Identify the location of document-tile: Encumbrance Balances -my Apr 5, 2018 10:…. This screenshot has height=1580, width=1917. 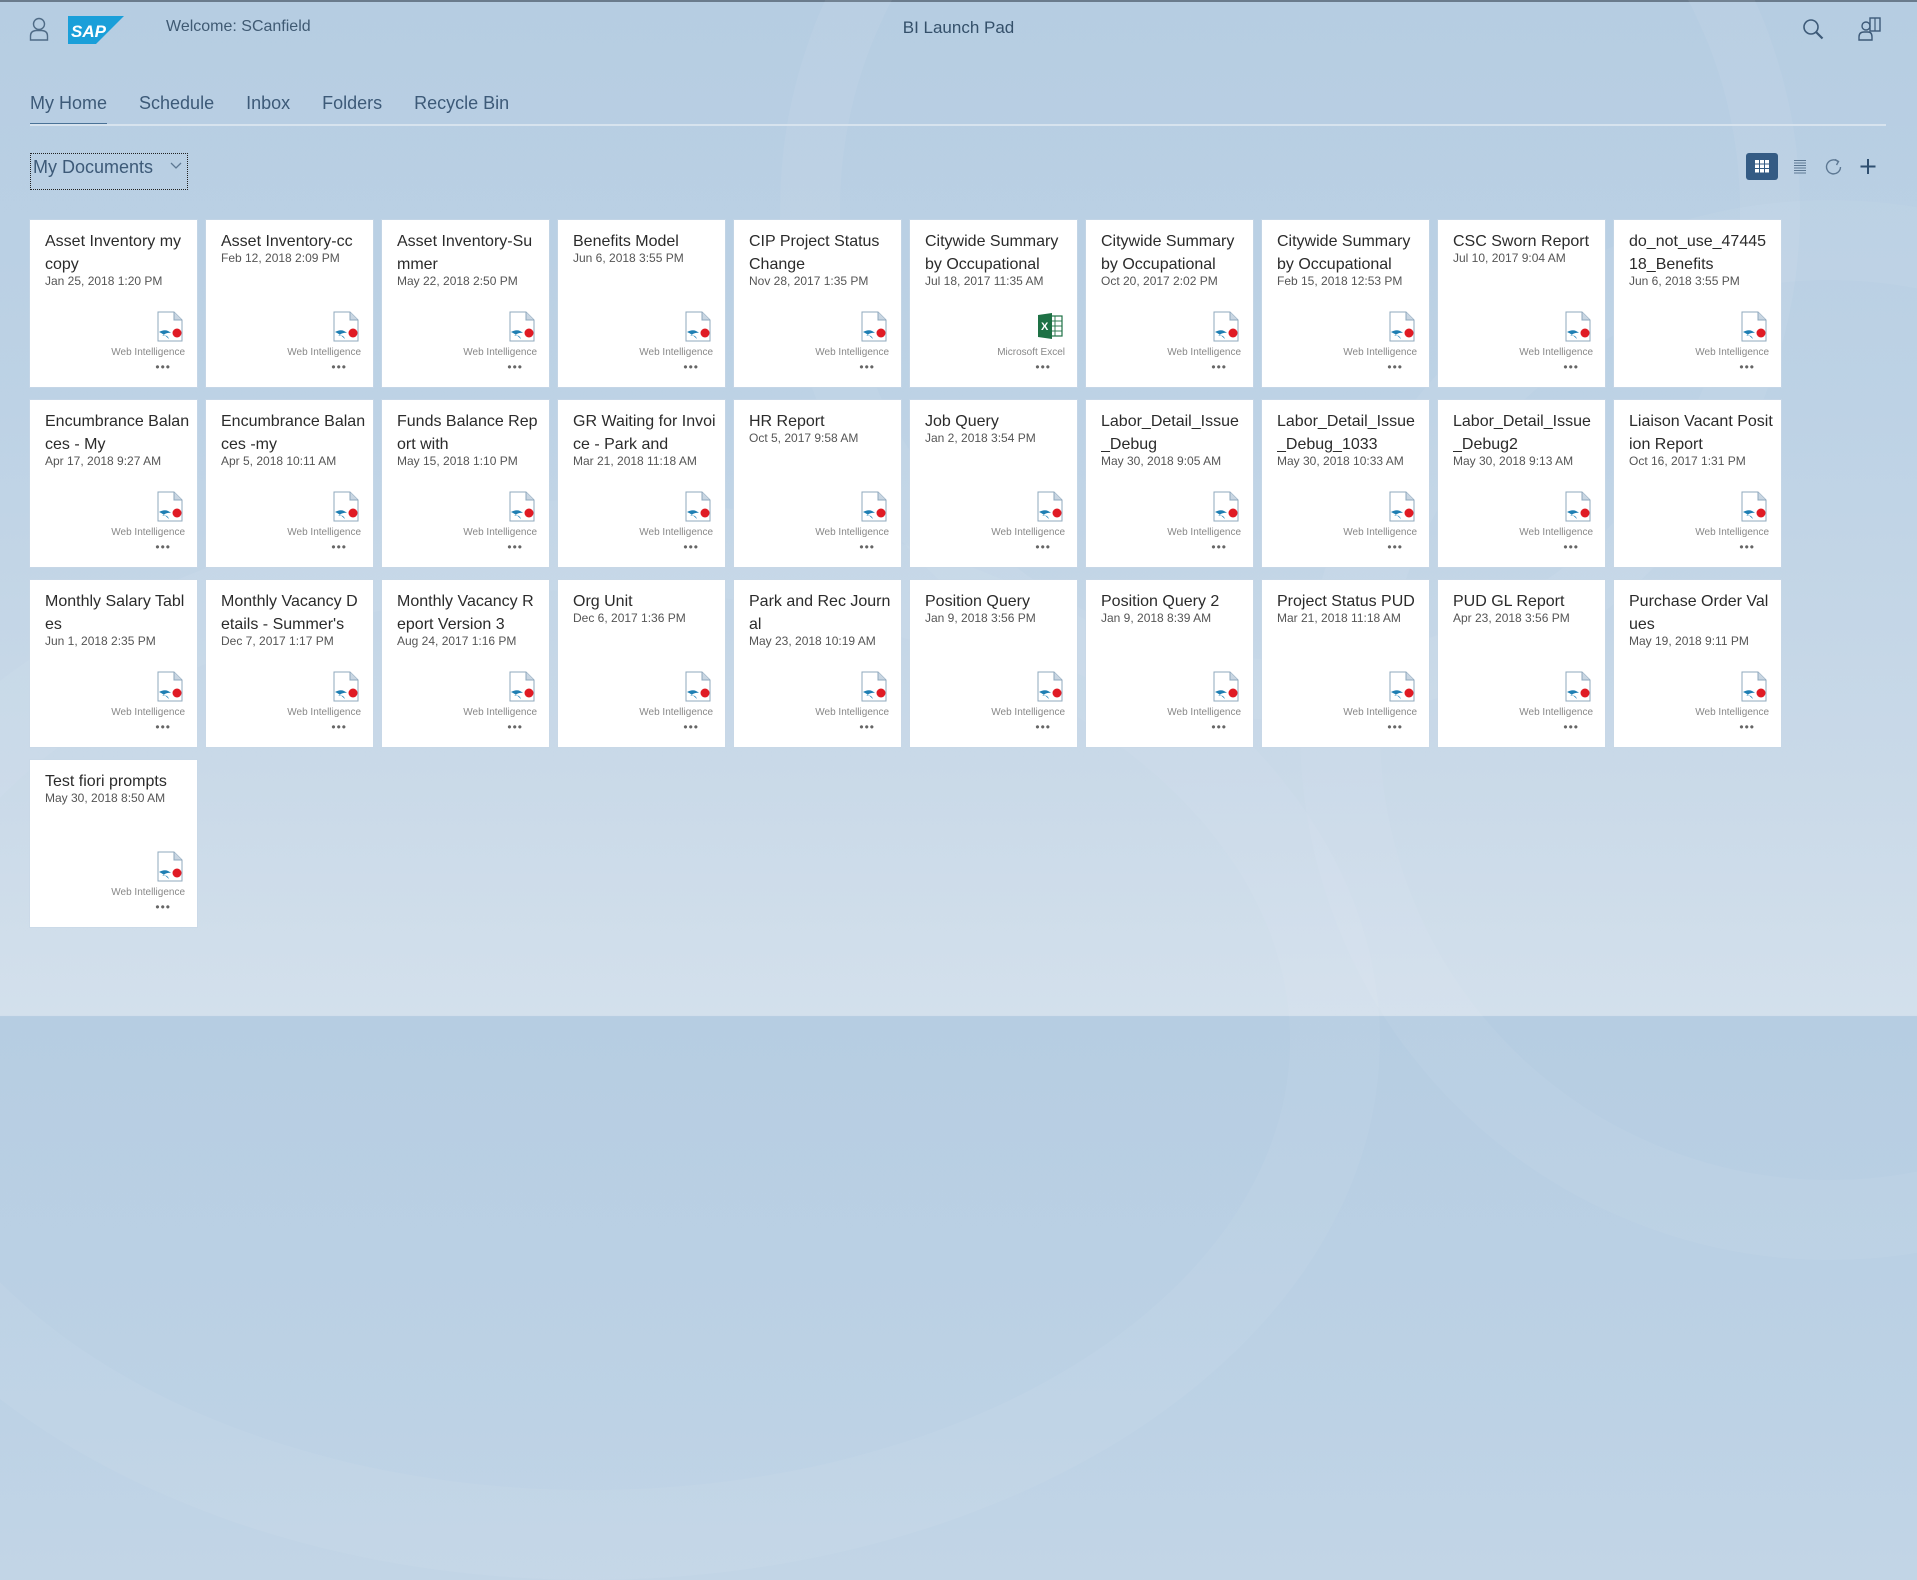
(289, 483).